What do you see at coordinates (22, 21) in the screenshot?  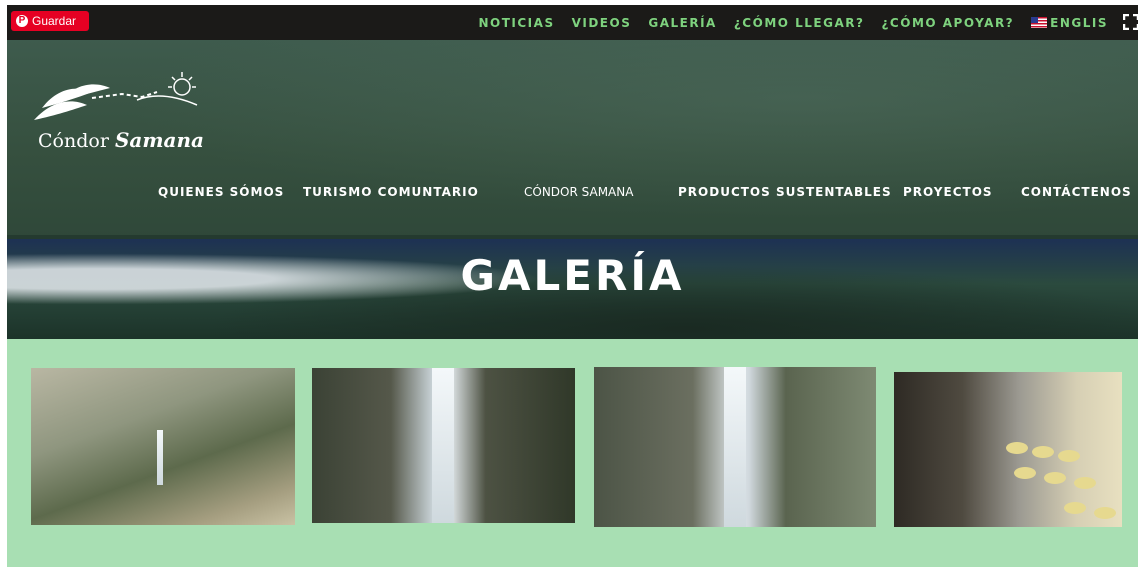 I see `pinterest-icon: P` at bounding box center [22, 21].